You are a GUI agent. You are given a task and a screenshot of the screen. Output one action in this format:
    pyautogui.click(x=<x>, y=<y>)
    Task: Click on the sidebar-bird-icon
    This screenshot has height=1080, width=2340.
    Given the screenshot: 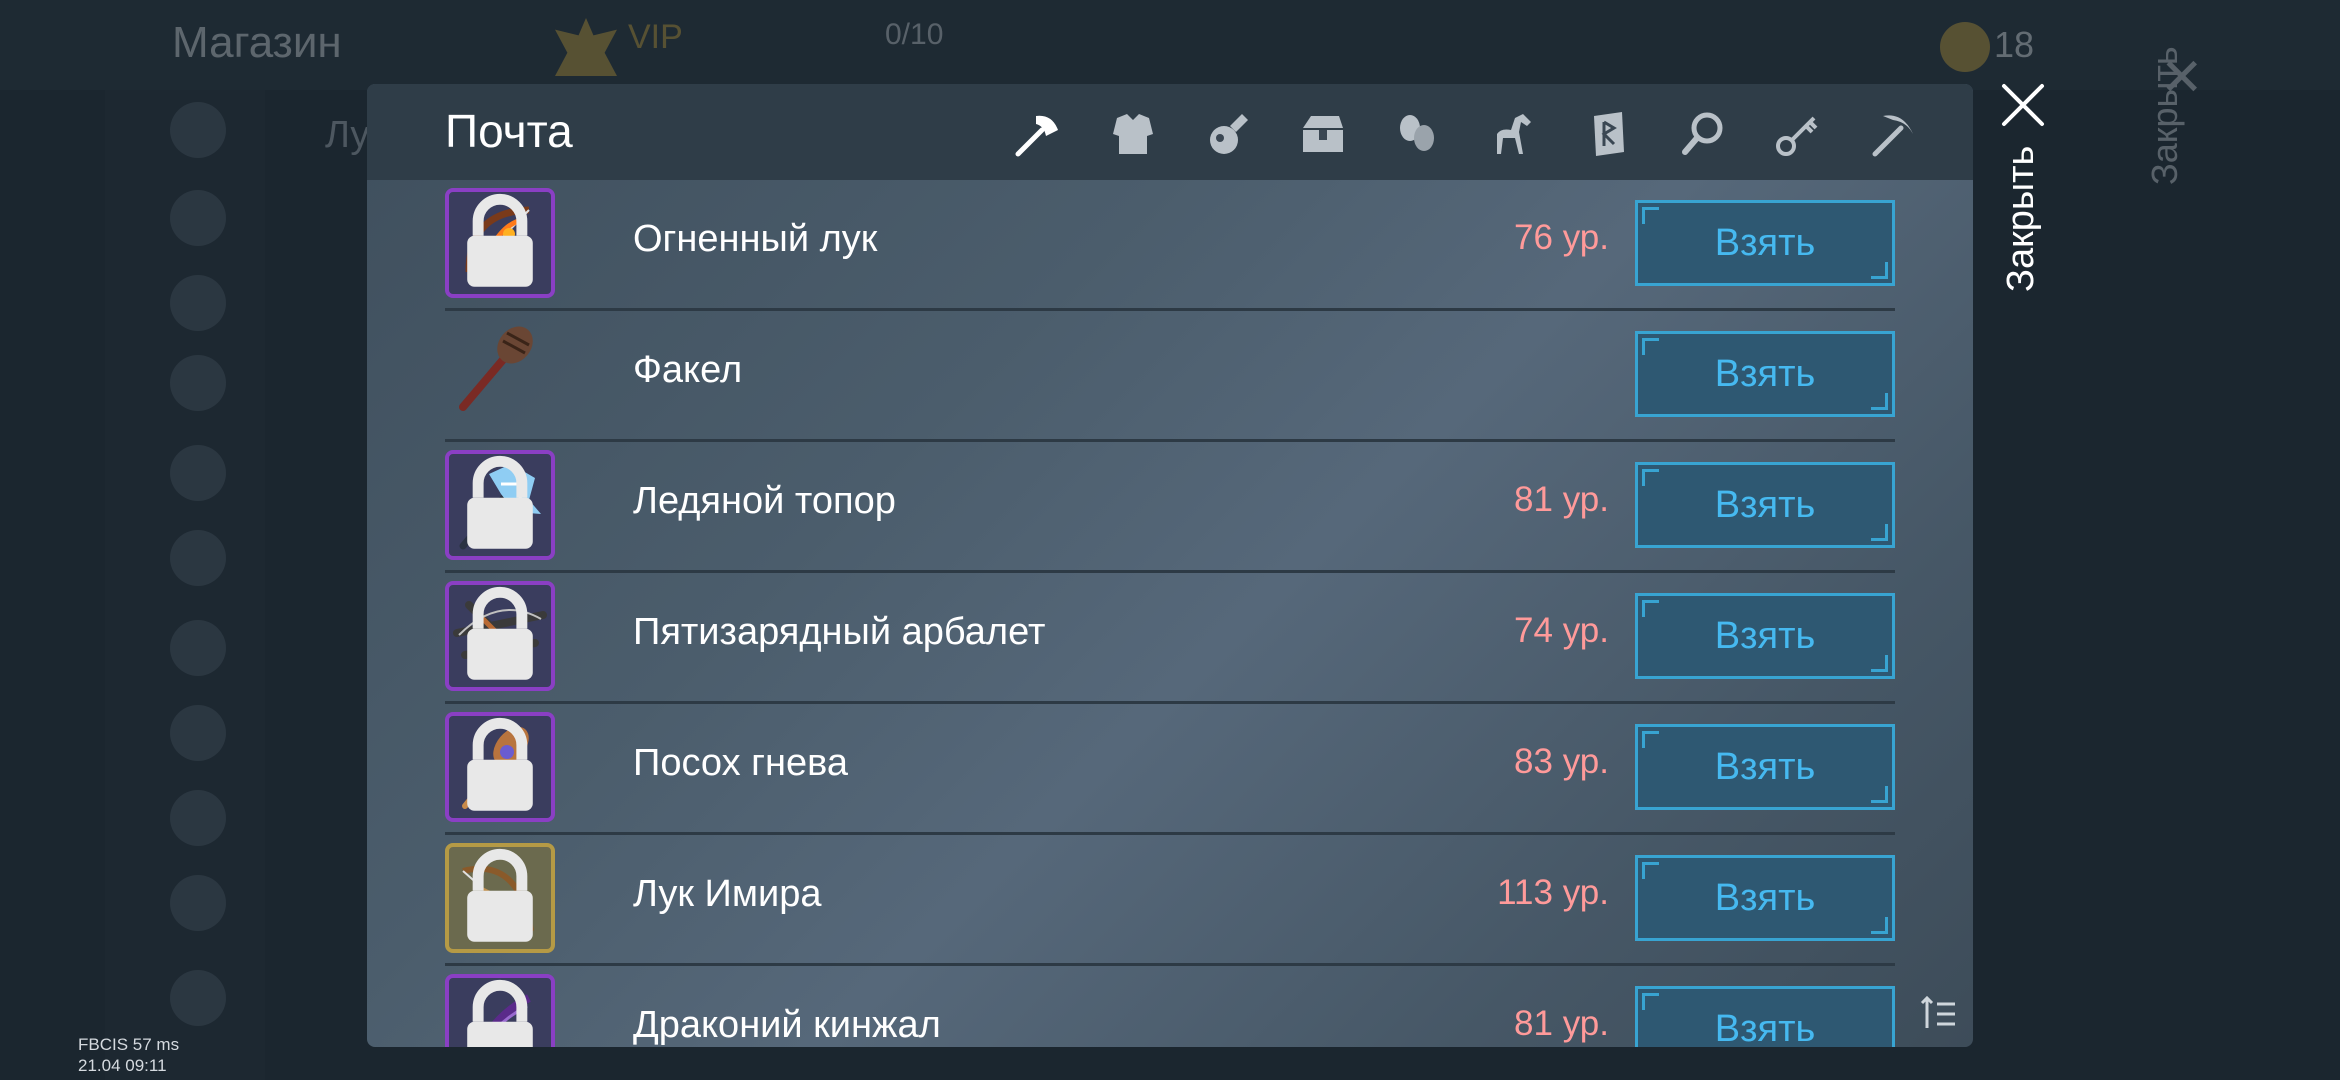 What is the action you would take?
    pyautogui.click(x=198, y=998)
    